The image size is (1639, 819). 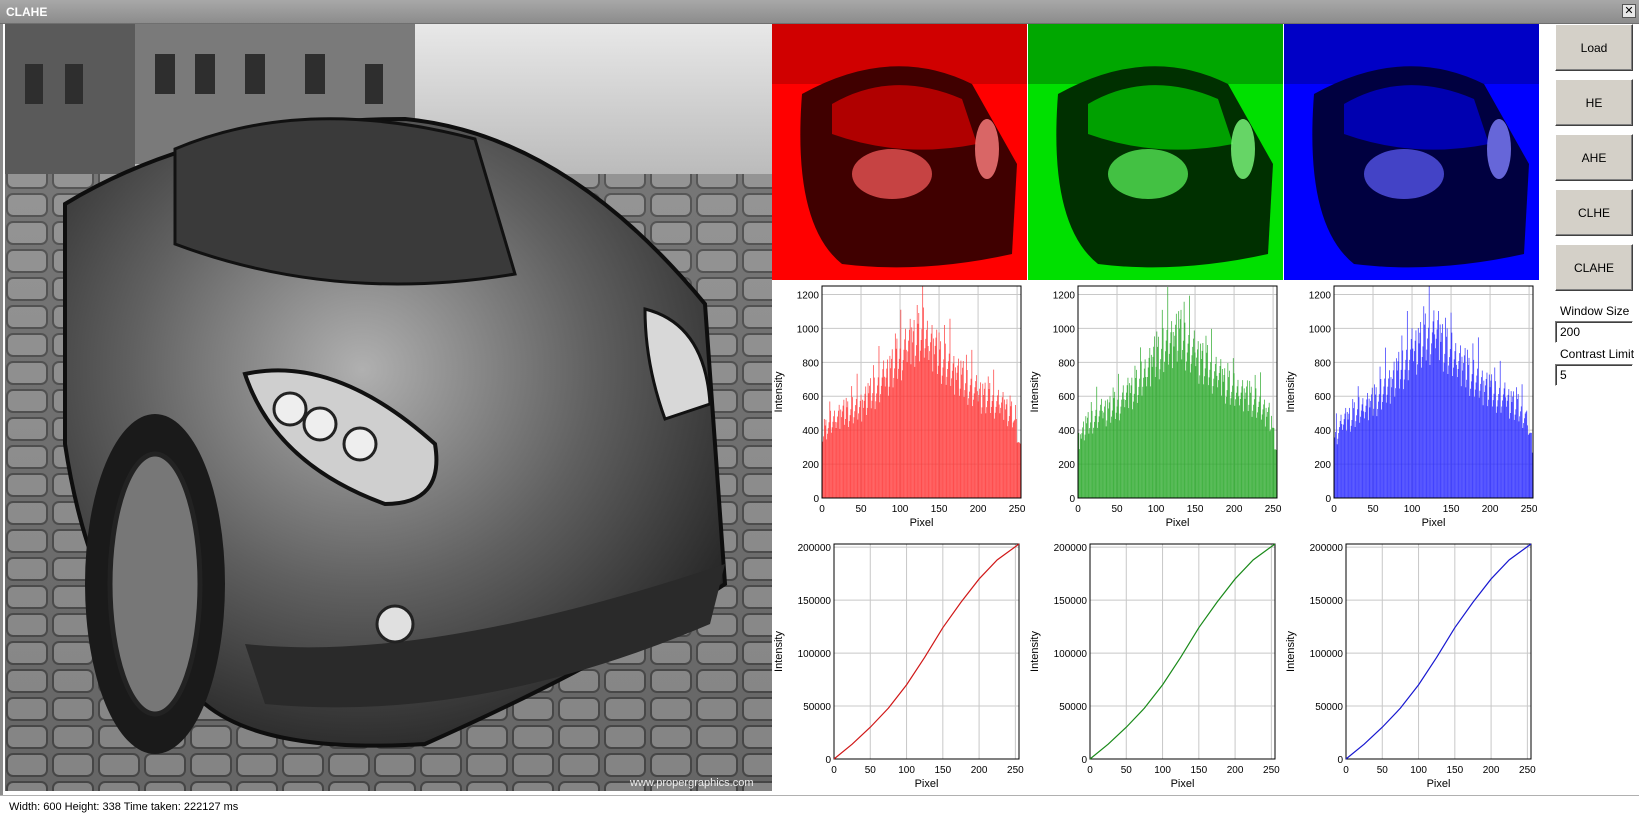 I want to click on title-bar: CLAHE ✕, so click(x=819, y=12).